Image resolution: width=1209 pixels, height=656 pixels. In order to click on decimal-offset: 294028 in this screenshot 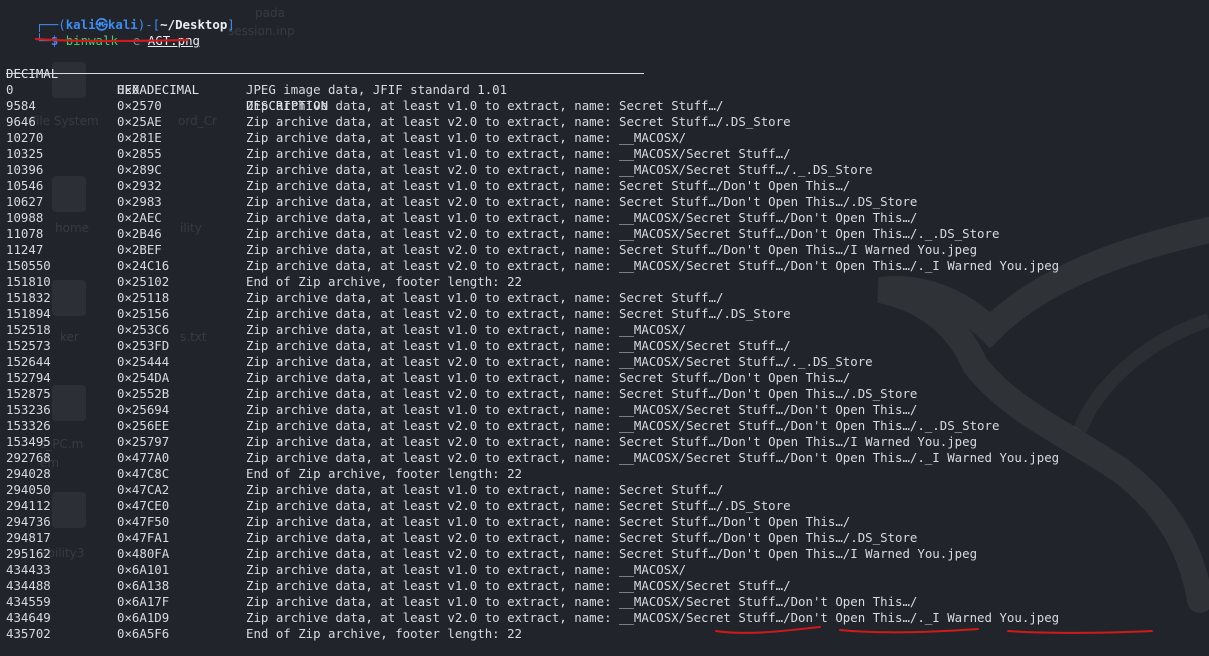, I will do `click(28, 473)`.